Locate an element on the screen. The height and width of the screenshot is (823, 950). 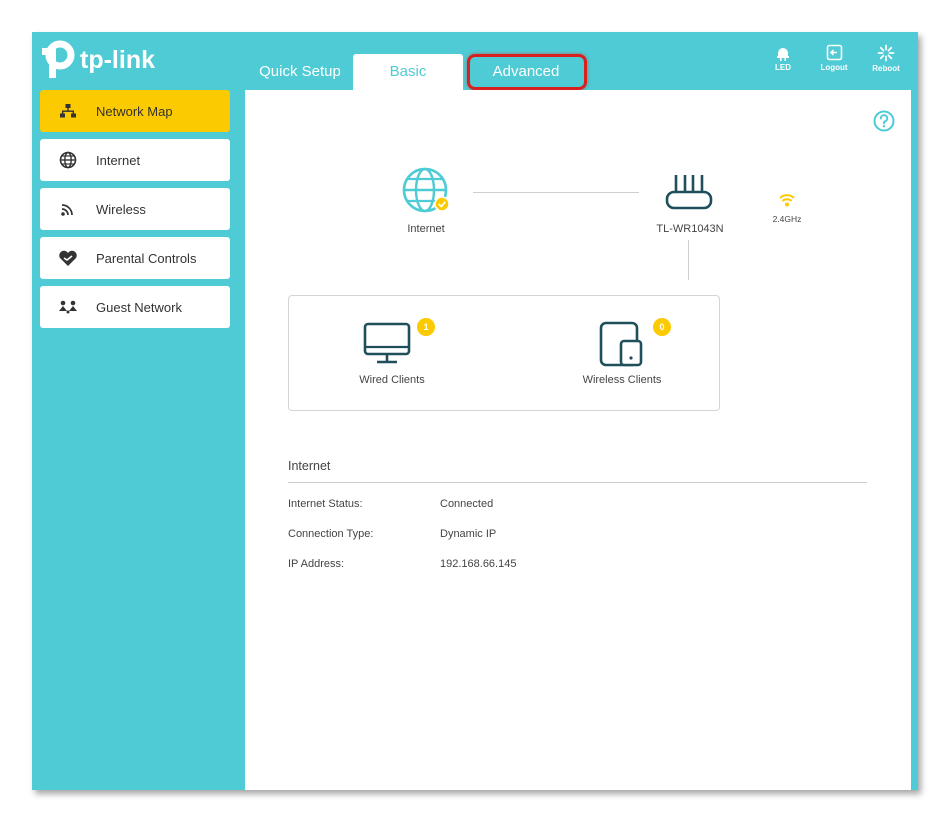
reboot-icon is located at coordinates (886, 53).